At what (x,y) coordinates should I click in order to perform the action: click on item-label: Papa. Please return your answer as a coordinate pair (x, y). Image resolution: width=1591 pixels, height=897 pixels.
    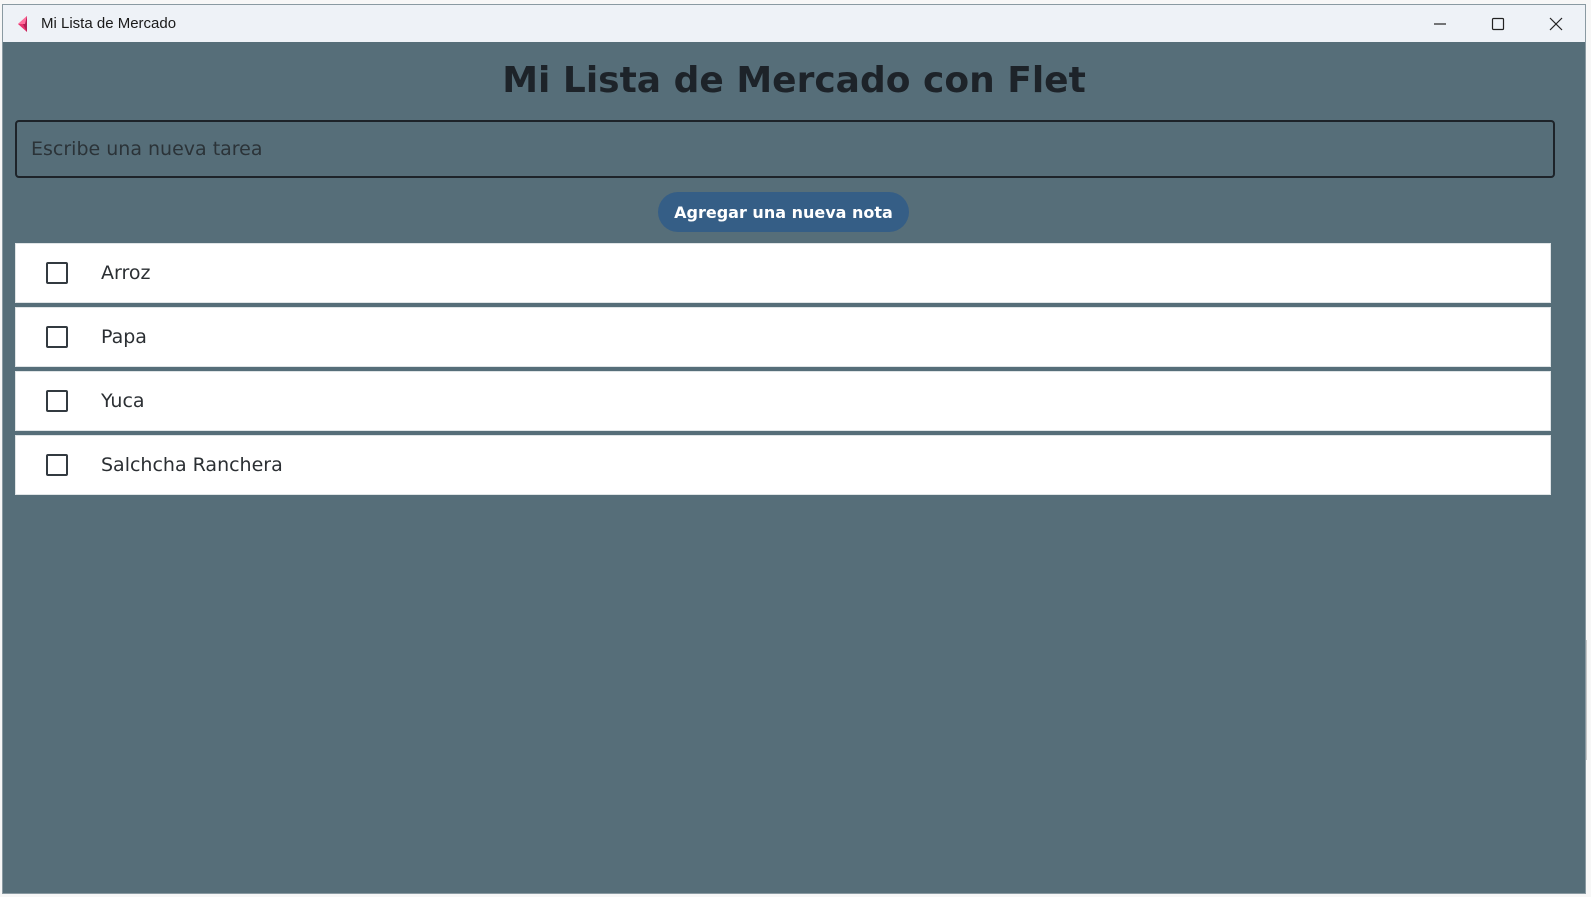
    Looking at the image, I should click on (124, 337).